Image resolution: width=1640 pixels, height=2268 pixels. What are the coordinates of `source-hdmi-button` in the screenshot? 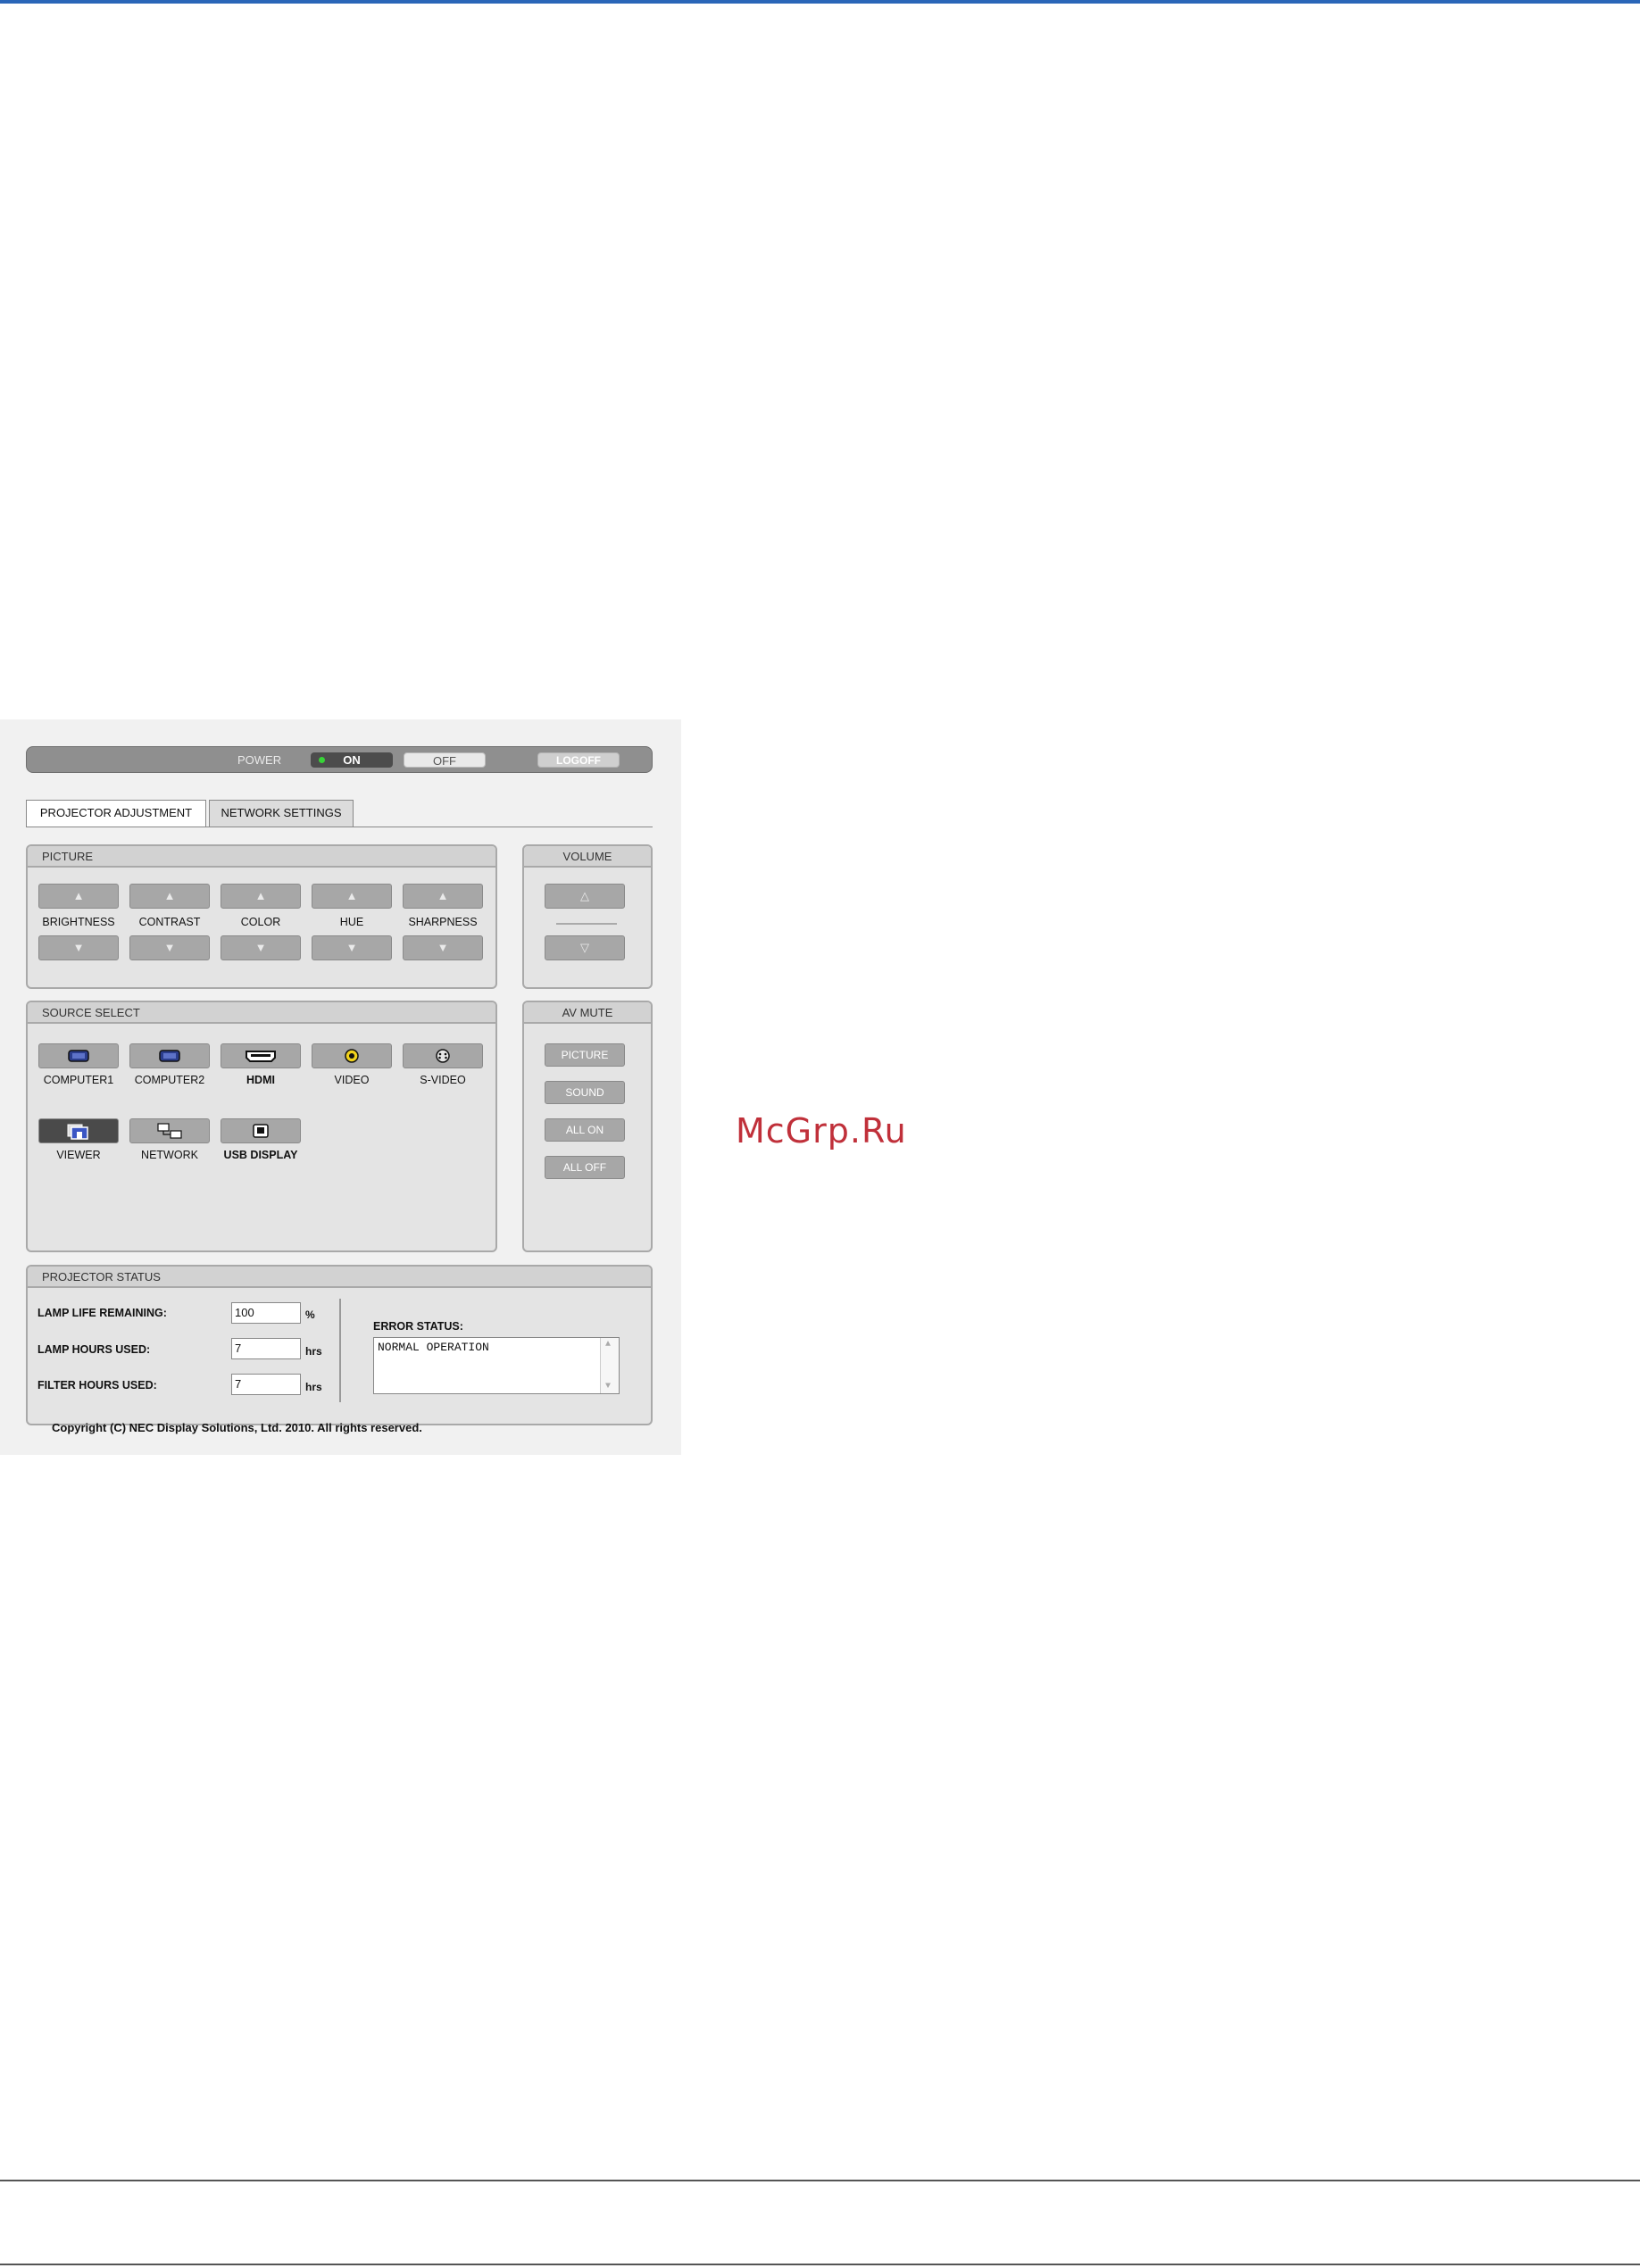 It's located at (261, 1056).